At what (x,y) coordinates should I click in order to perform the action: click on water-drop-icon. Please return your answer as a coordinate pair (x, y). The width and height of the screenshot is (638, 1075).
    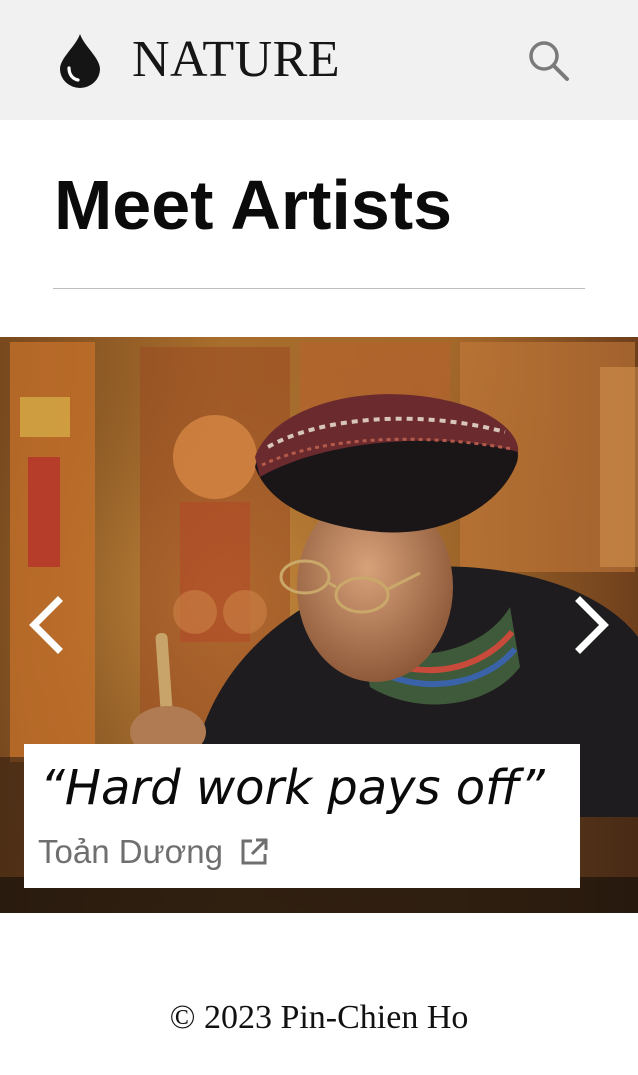
    Looking at the image, I should click on (80, 60).